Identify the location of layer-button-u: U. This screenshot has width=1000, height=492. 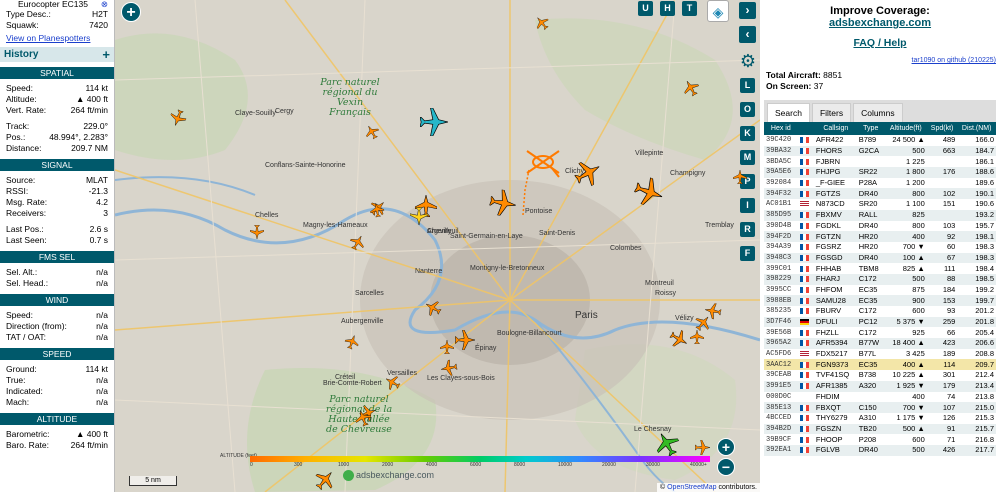
(645, 8).